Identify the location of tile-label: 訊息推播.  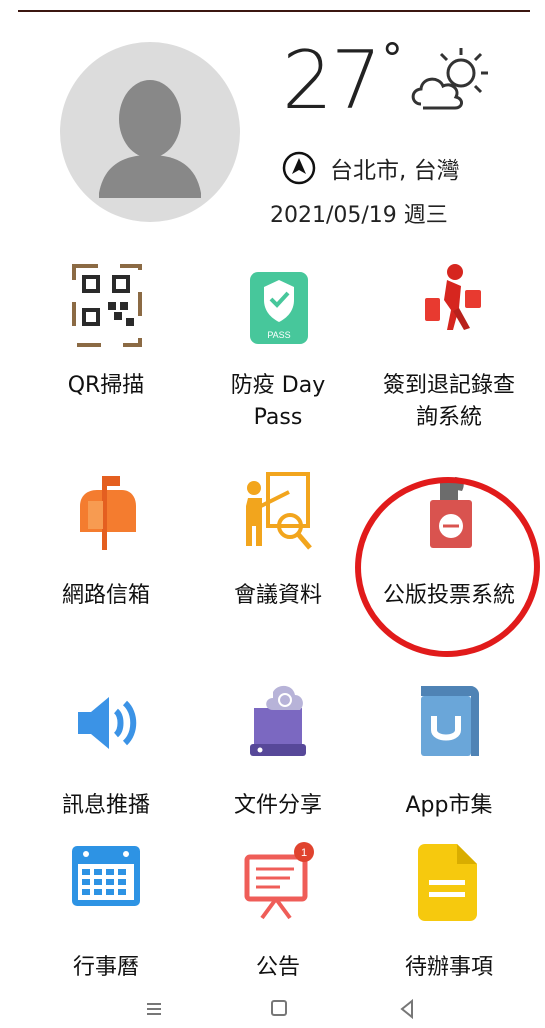
(105, 805).